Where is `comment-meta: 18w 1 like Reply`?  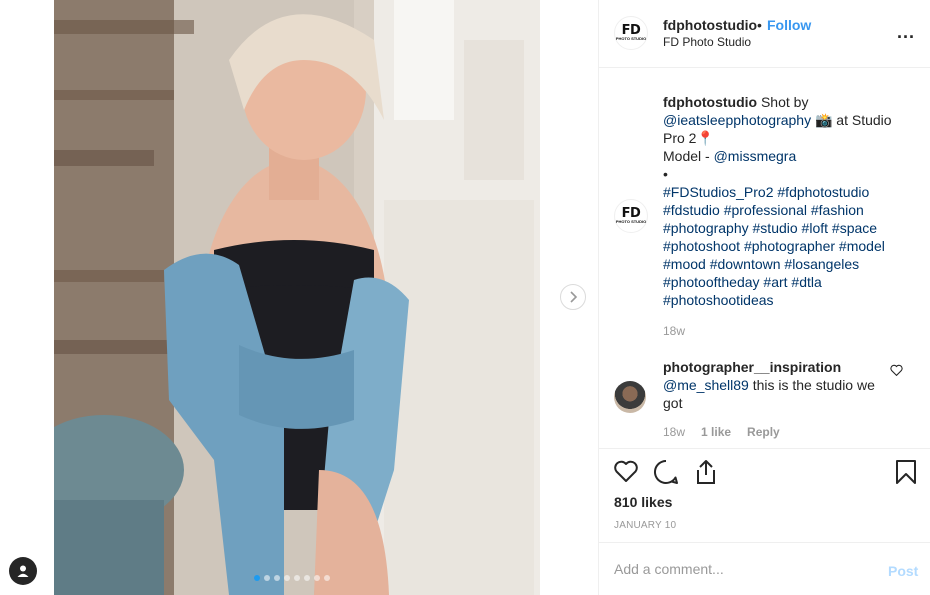
comment-meta: 18w 1 like Reply is located at coordinates (721, 432).